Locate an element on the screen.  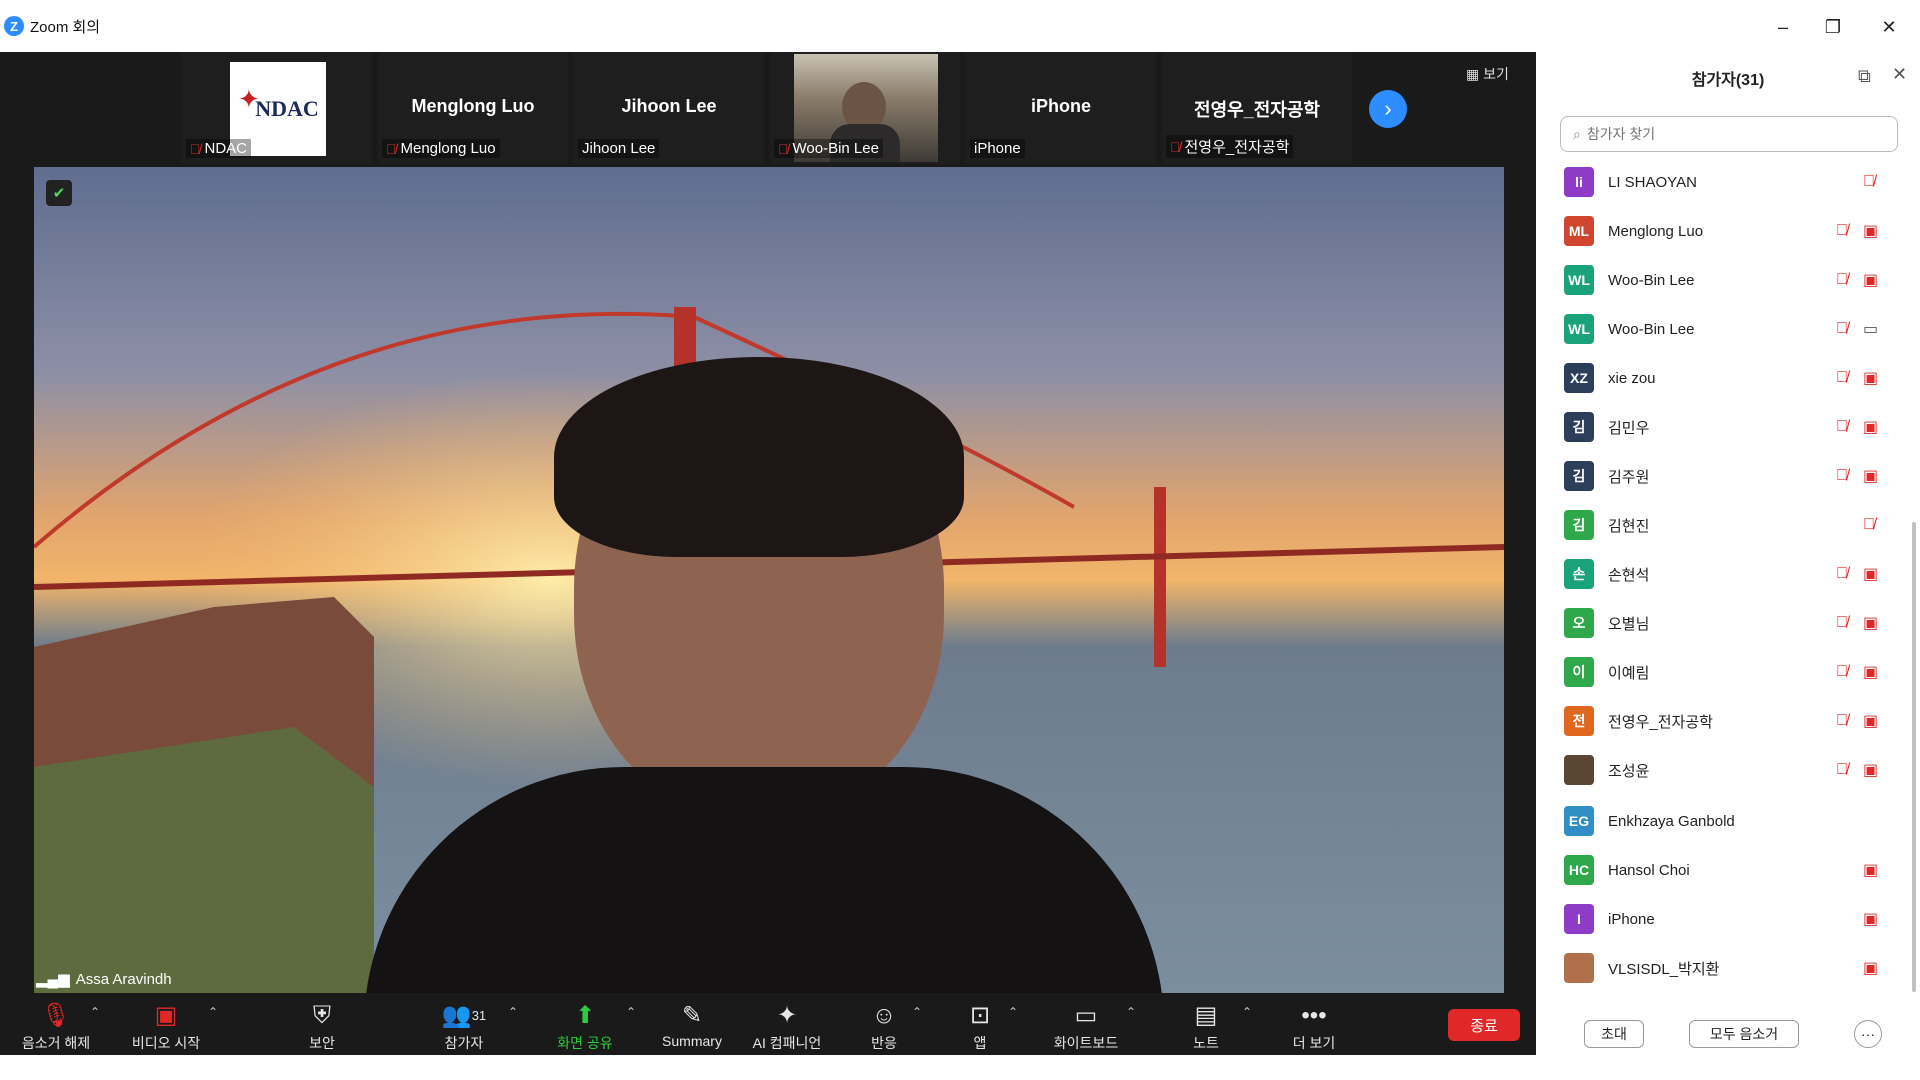
more-label: 더 보기 is located at coordinates (1314, 1043).